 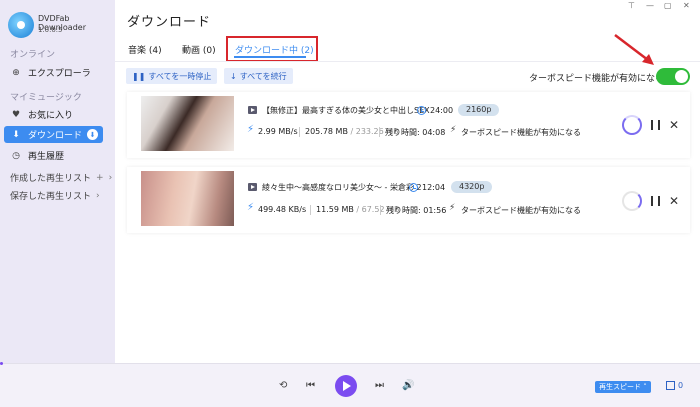 I want to click on section-my-music-label: マイミュージック, so click(x=46, y=98).